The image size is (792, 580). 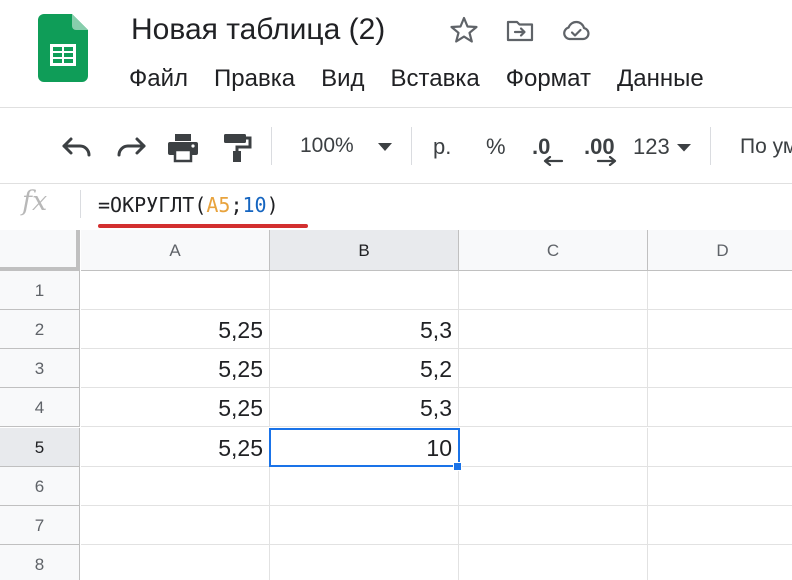 What do you see at coordinates (720, 407) in the screenshot?
I see `cell-d4` at bounding box center [720, 407].